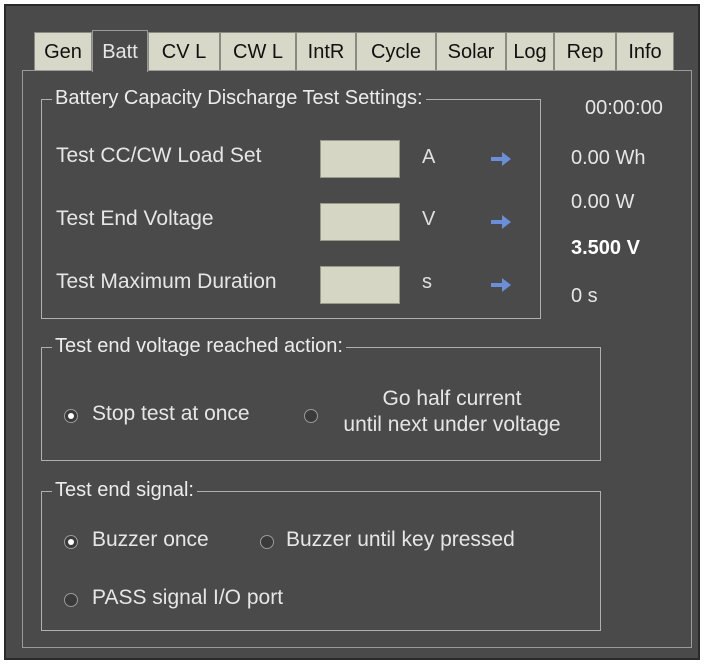 This screenshot has height=665, width=706. What do you see at coordinates (360, 222) in the screenshot?
I see `end-voltage-input` at bounding box center [360, 222].